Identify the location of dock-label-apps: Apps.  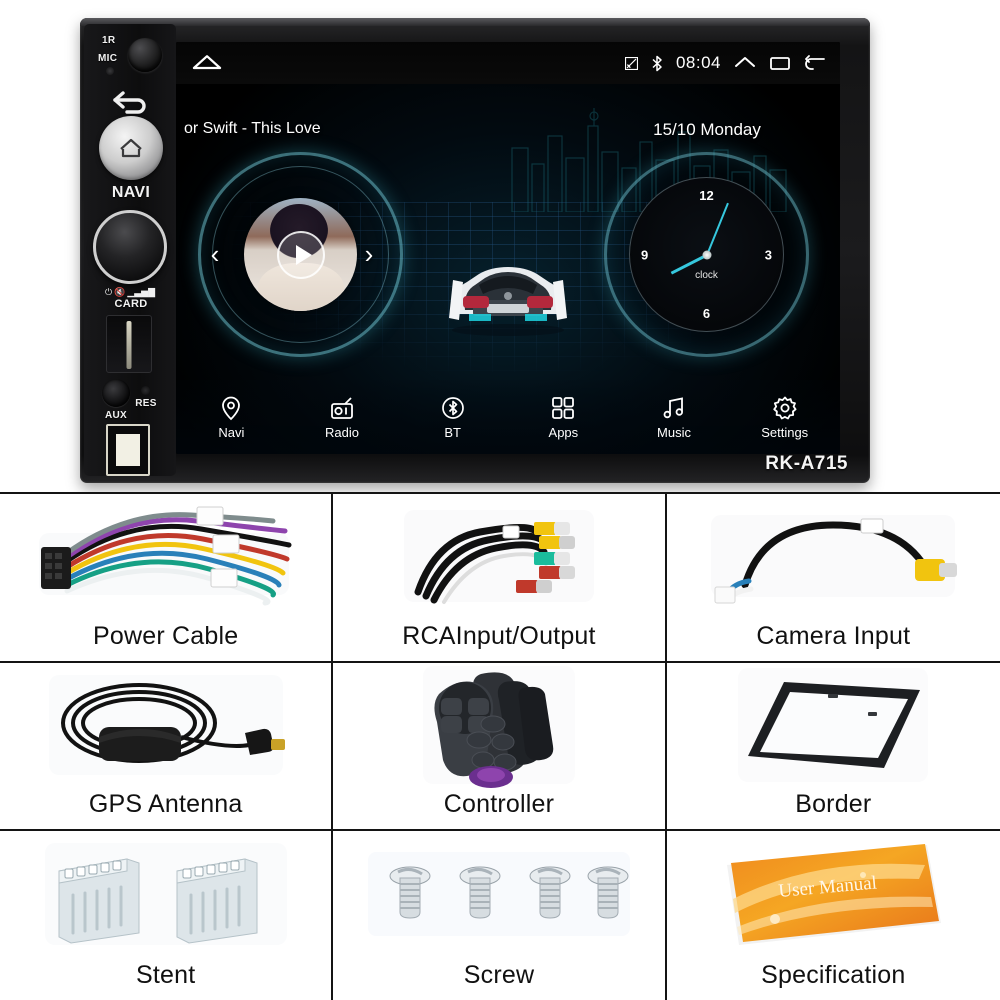
(563, 432).